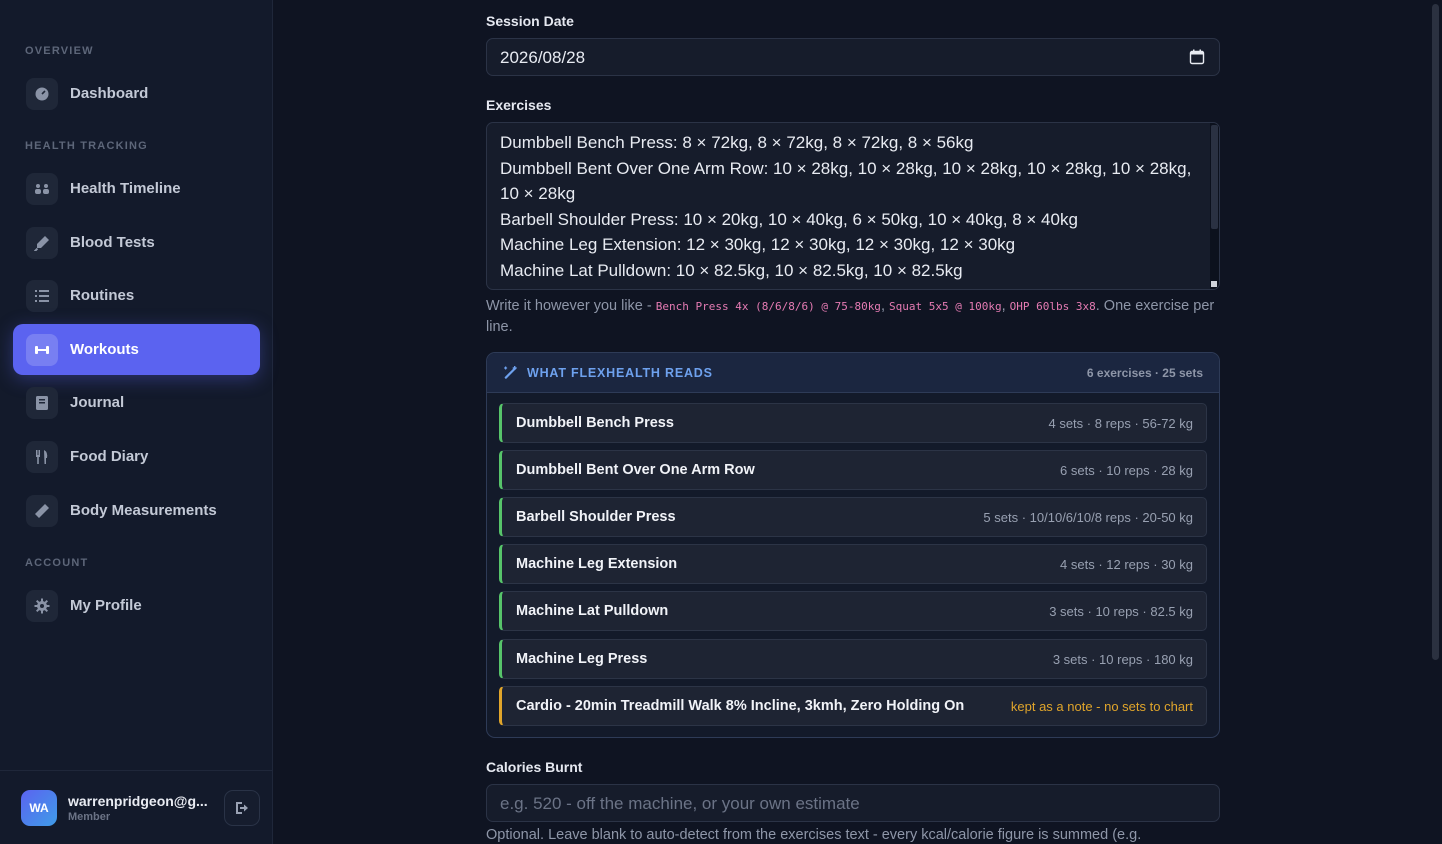 The image size is (1442, 844). What do you see at coordinates (136, 295) in the screenshot?
I see `sidebar-item-routines: Routines` at bounding box center [136, 295].